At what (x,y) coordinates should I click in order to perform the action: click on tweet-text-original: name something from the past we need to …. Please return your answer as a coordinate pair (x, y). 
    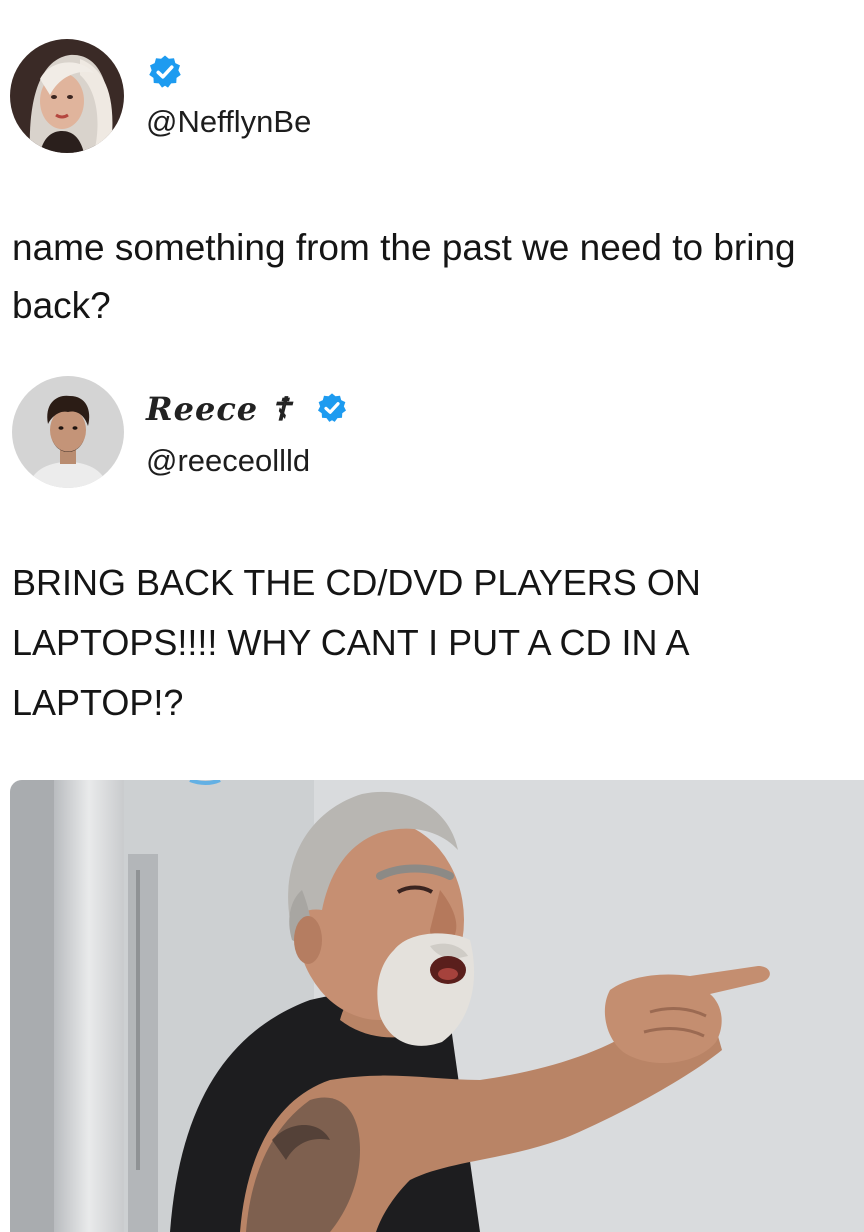
    Looking at the image, I should click on (404, 276).